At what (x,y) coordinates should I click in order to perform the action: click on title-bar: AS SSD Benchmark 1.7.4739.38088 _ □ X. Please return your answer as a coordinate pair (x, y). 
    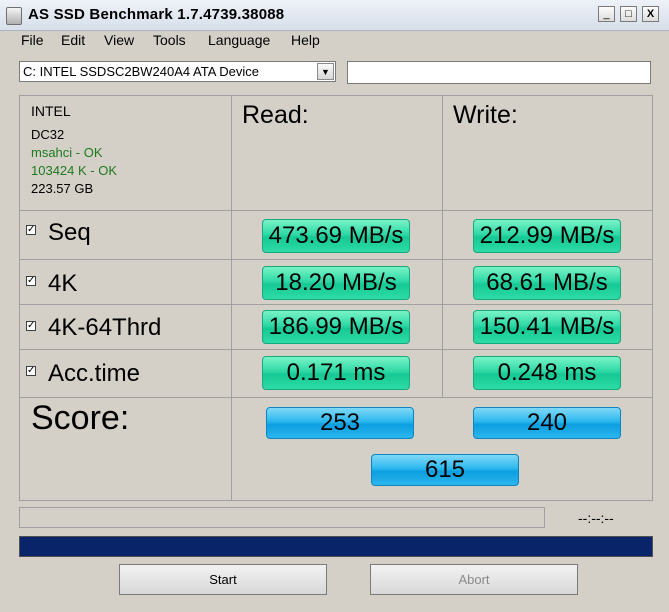
    Looking at the image, I should click on (334, 15).